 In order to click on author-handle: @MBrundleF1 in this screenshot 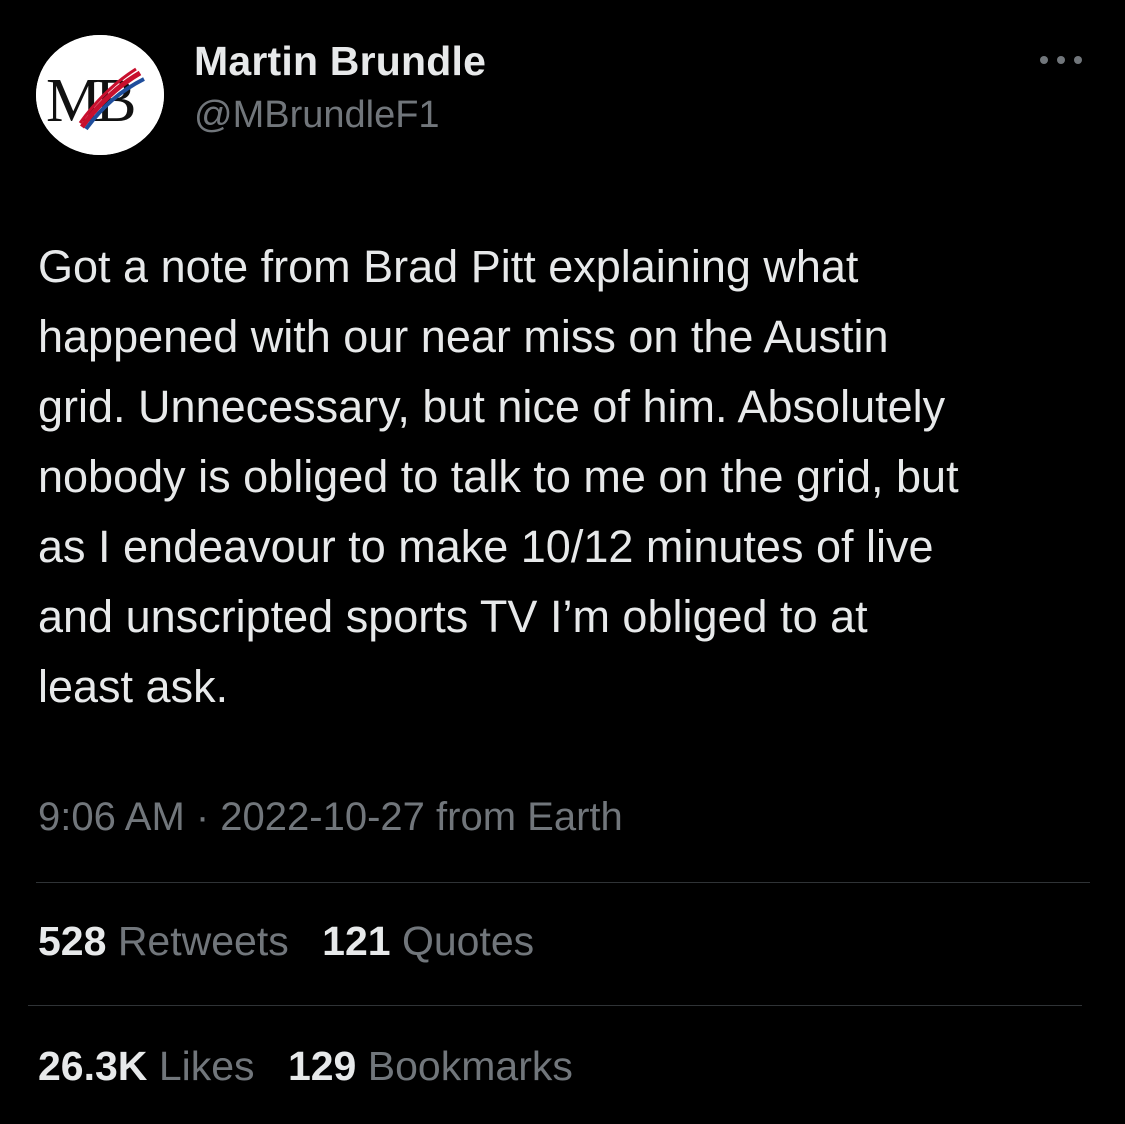, I will do `click(317, 115)`.